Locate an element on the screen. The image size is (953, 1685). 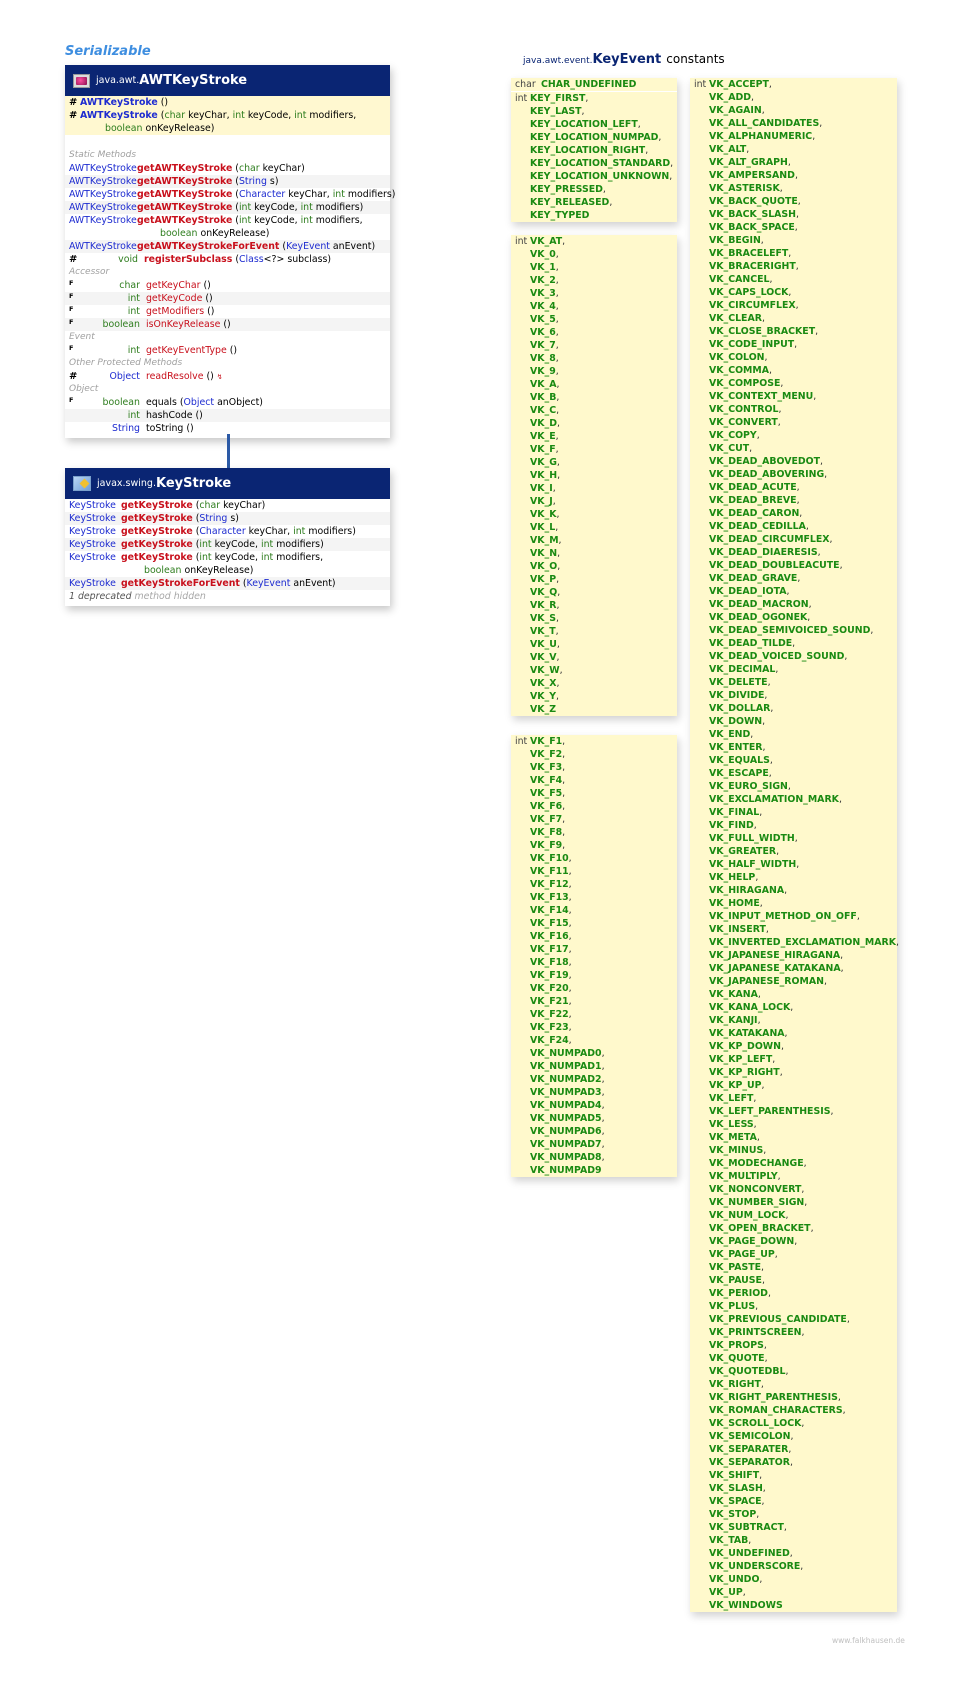
constant-name: VK_PASTE is located at coordinates (735, 1267).